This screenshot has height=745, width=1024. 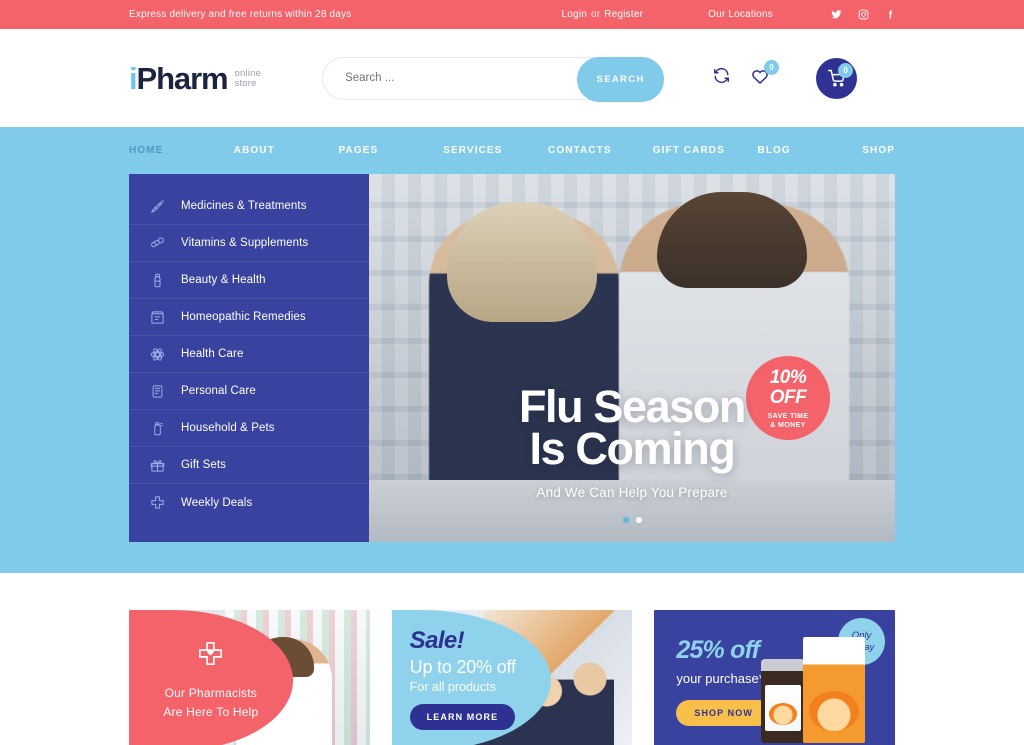 I want to click on register-link: Register, so click(x=623, y=14).